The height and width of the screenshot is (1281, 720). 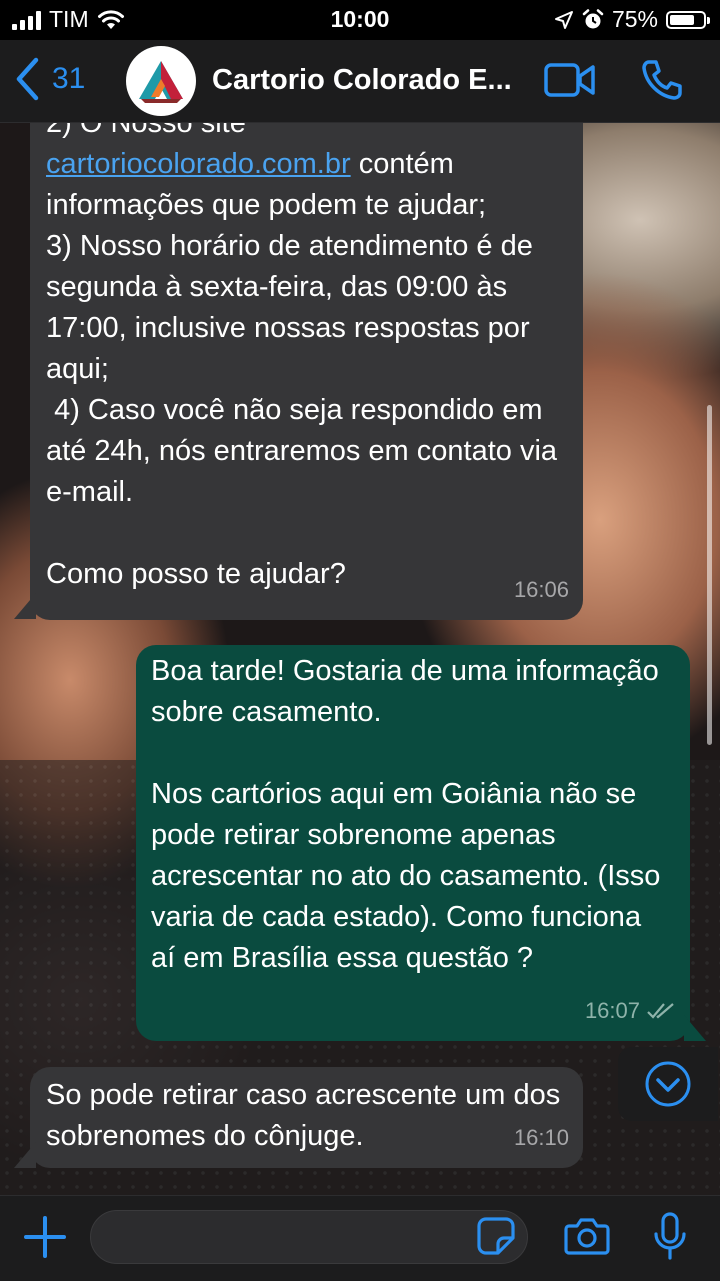 I want to click on sticker-button, so click(x=496, y=1238).